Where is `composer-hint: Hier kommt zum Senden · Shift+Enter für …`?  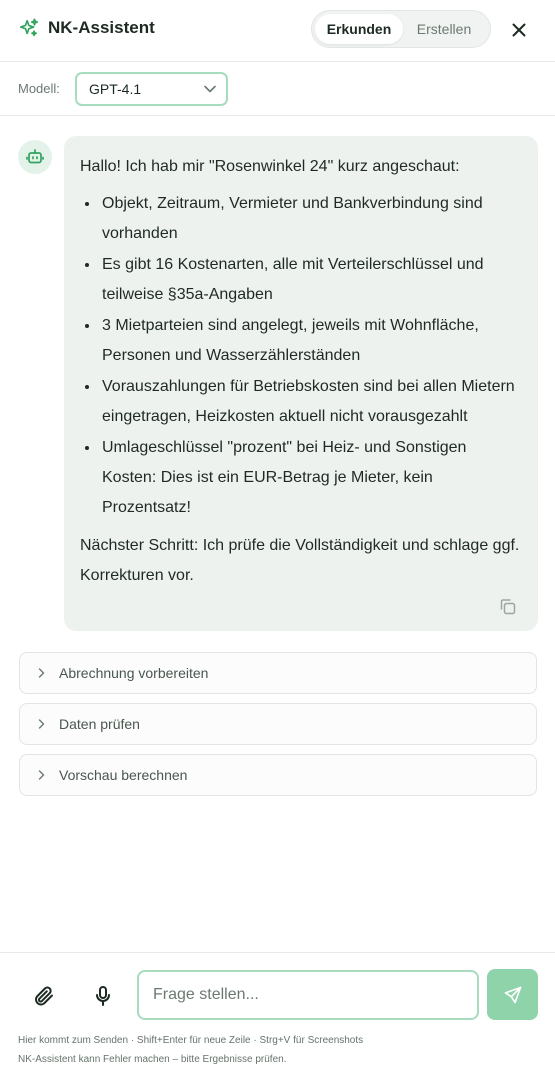
composer-hint: Hier kommt zum Senden · Shift+Enter für … is located at coordinates (191, 1040).